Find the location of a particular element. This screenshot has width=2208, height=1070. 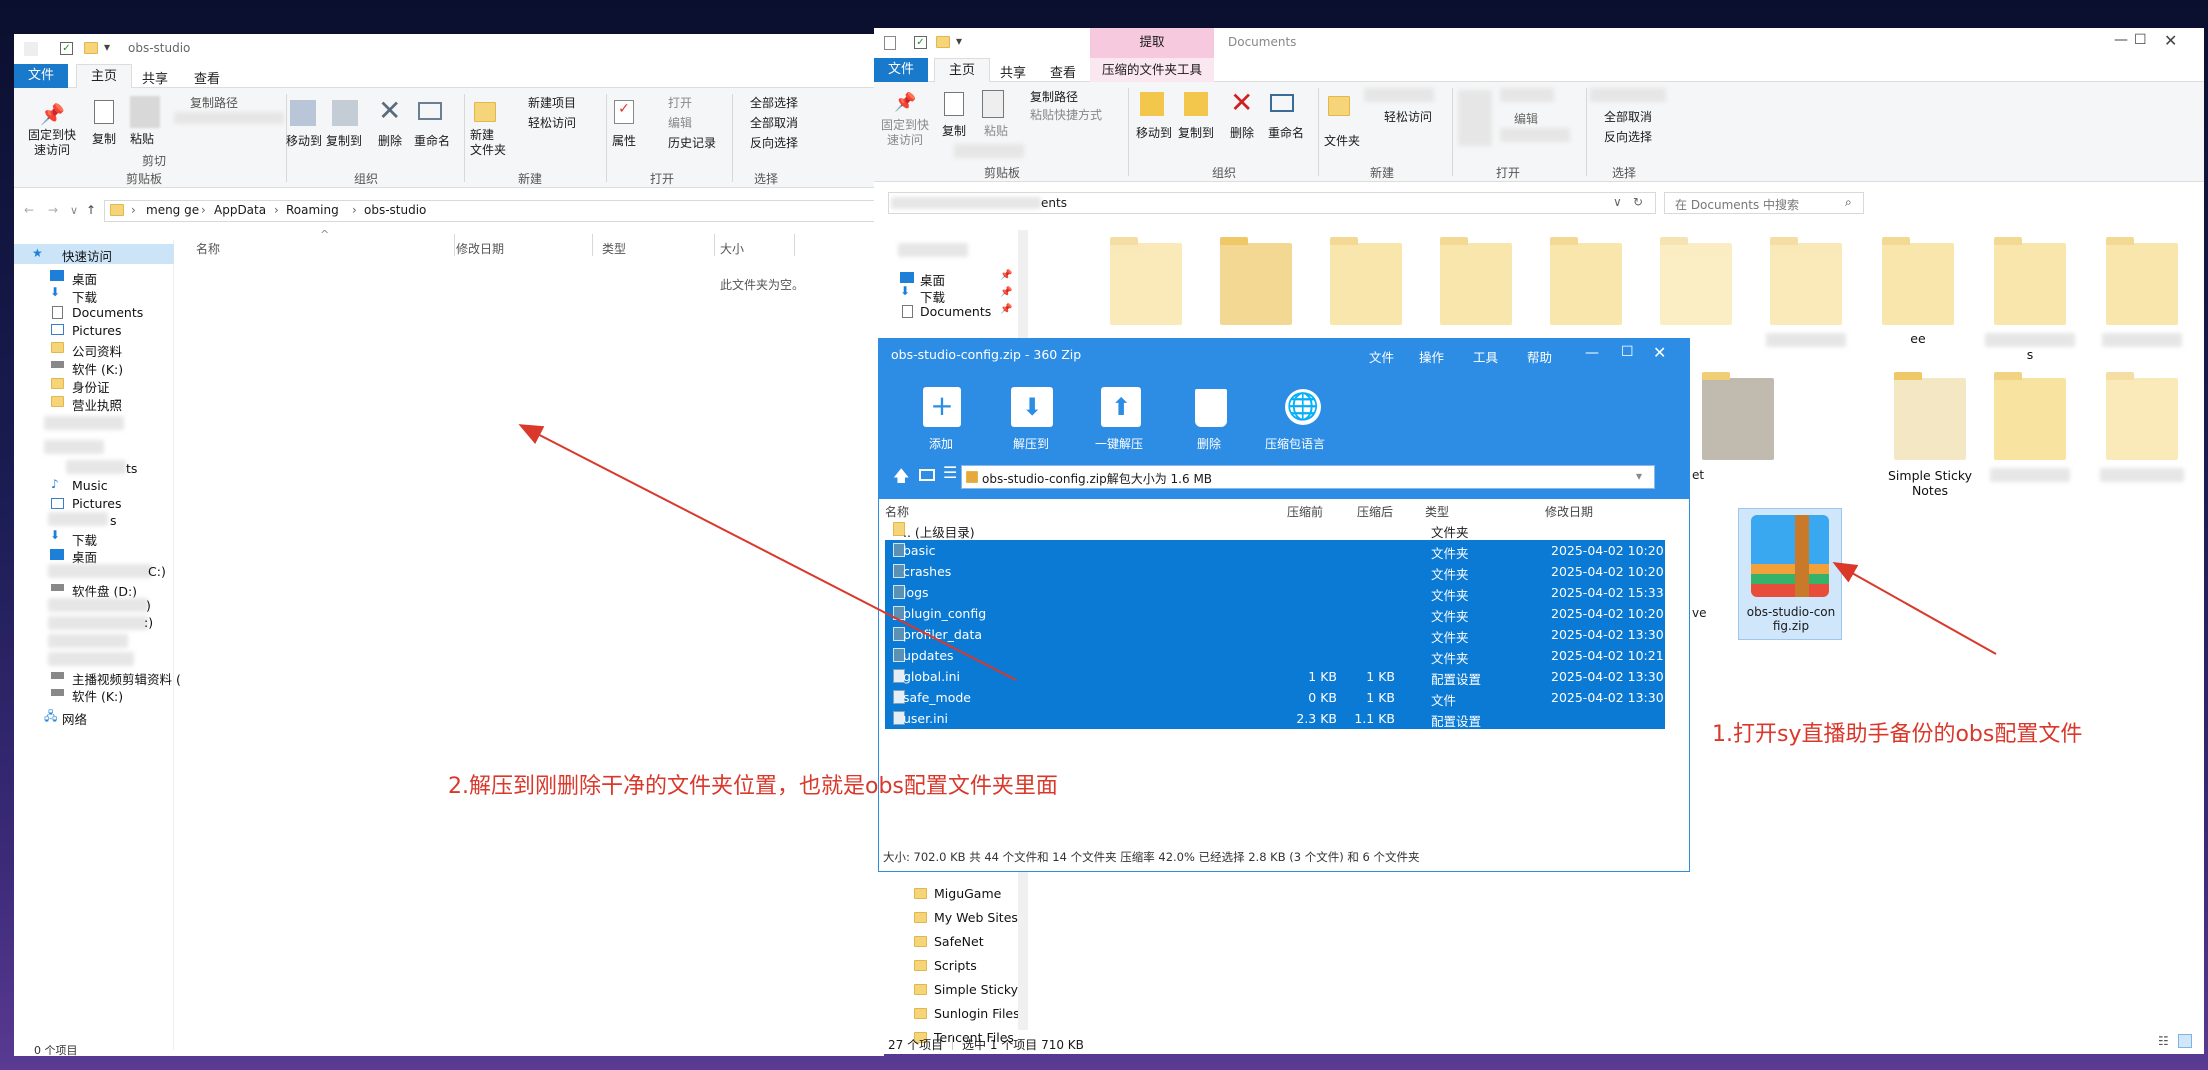

paste-button: 粘贴 is located at coordinates (996, 130).